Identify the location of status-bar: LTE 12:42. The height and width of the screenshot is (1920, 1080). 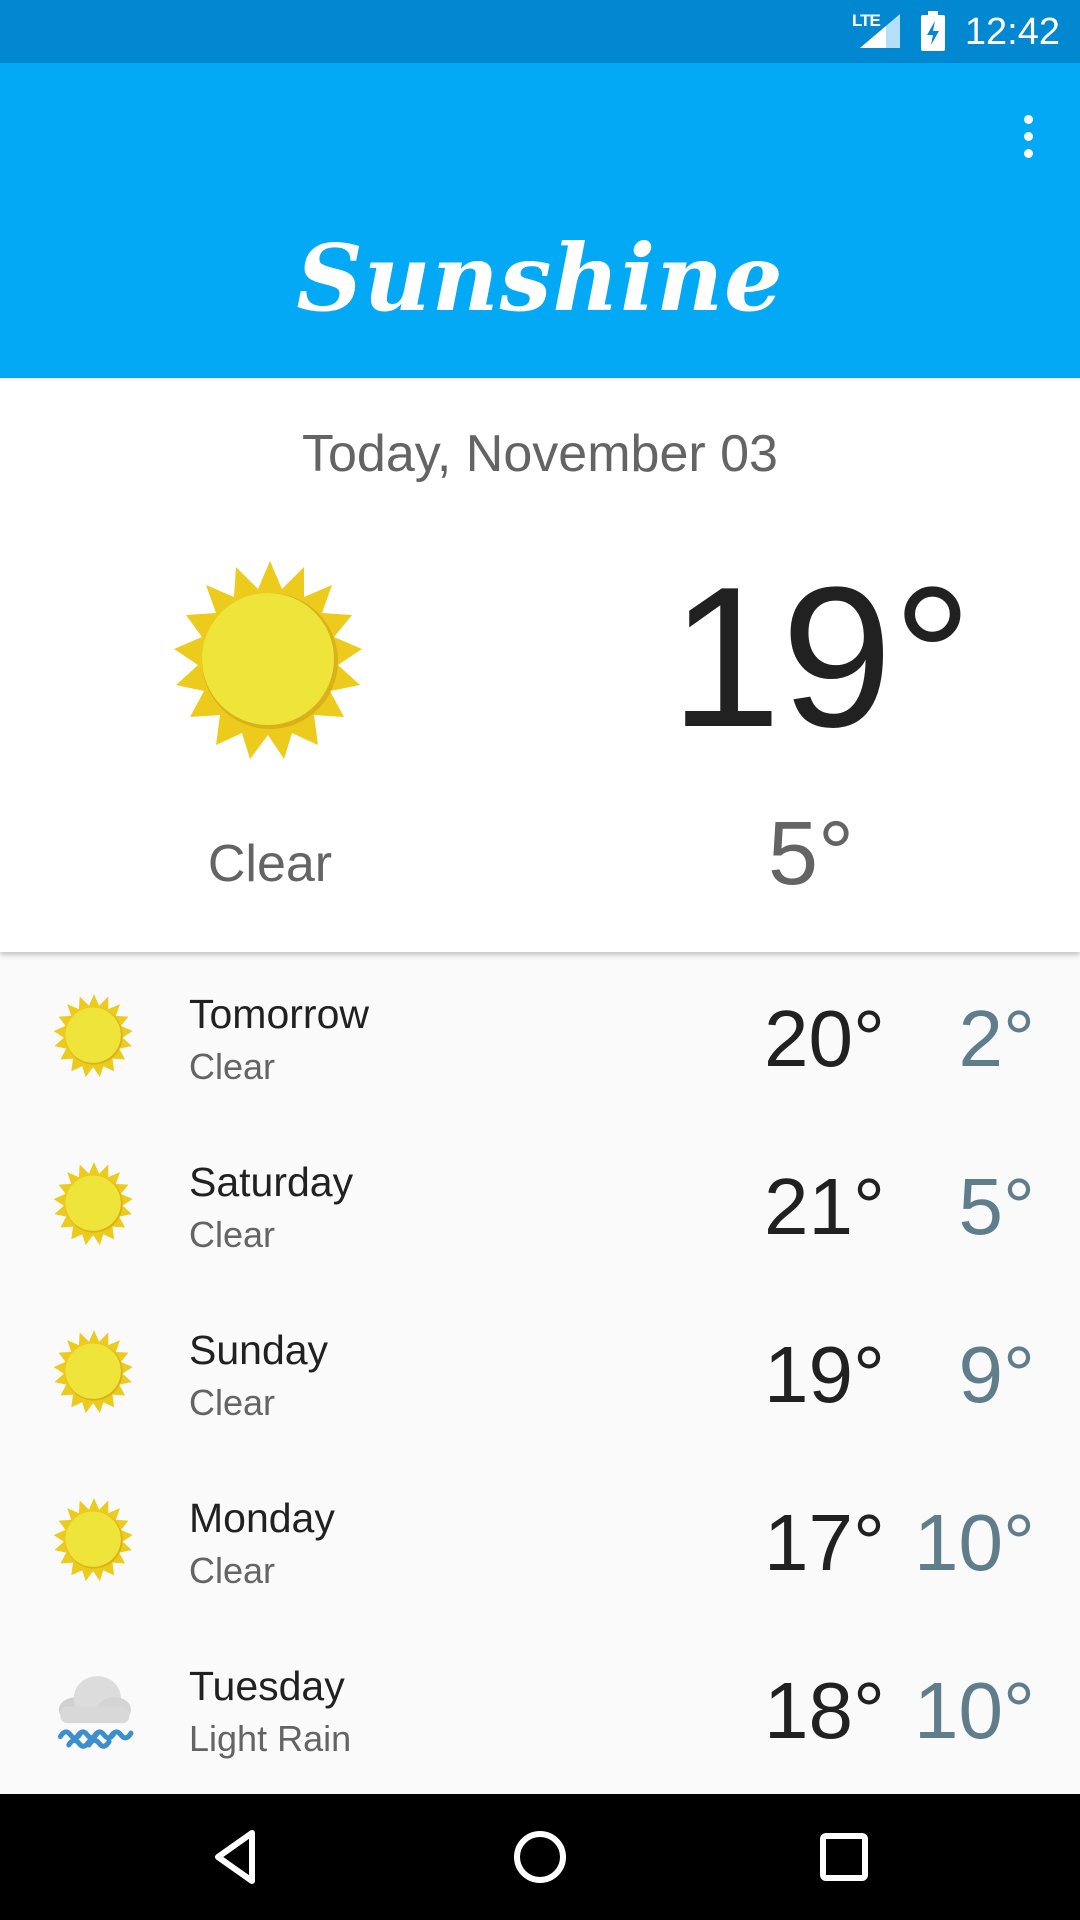
(540, 31).